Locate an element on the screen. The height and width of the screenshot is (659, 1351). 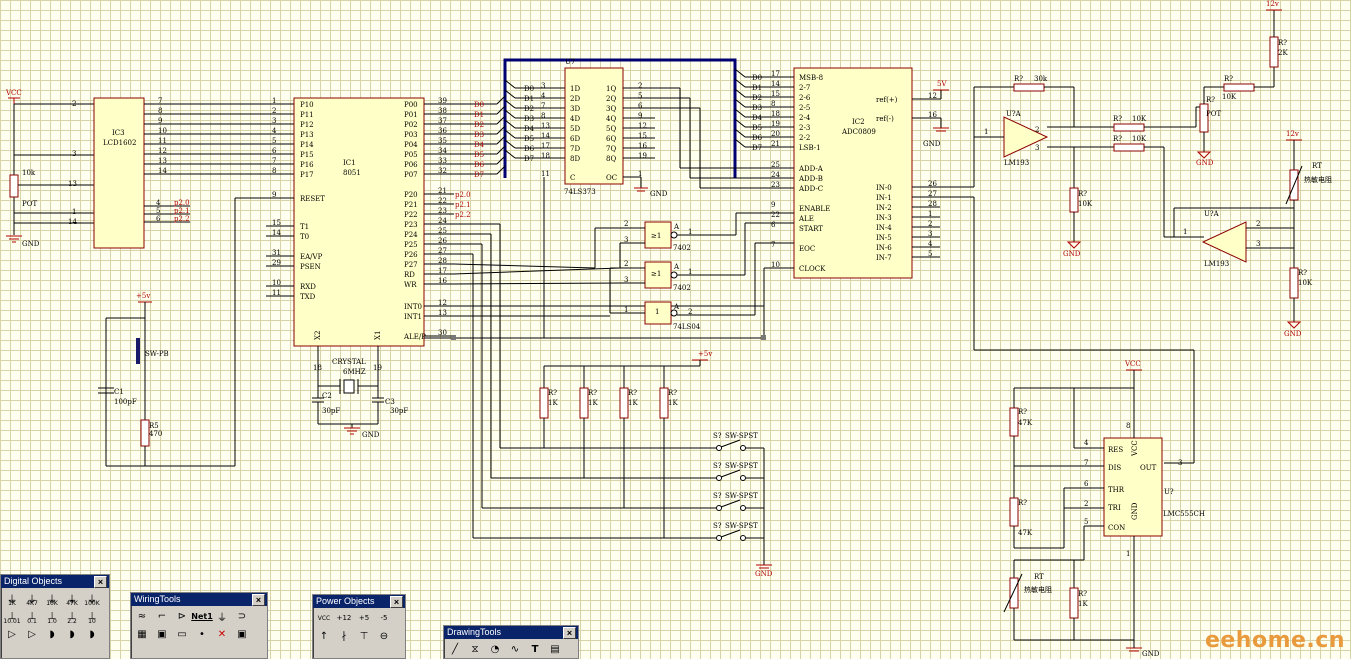
inverter-gate-icon: ▷ is located at coordinates (32, 634).